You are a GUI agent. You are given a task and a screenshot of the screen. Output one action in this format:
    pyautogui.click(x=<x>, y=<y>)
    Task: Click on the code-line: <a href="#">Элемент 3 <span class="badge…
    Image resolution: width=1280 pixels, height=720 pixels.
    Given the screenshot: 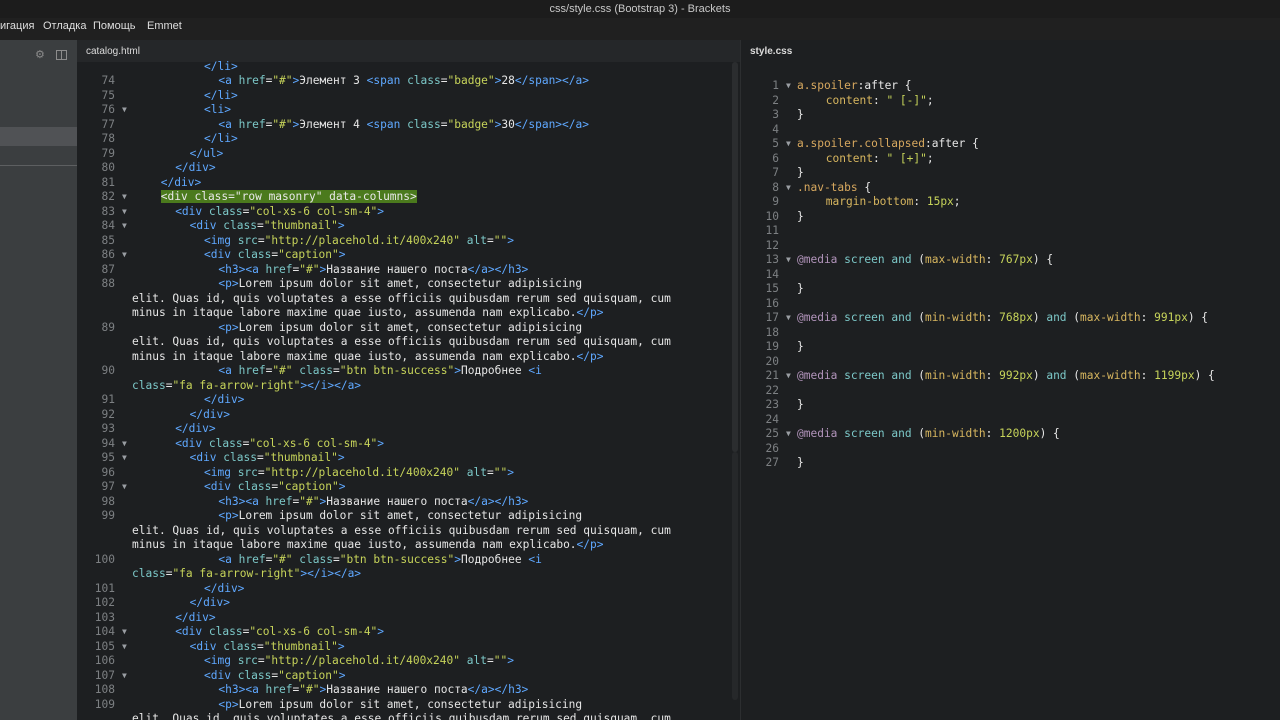 What is the action you would take?
    pyautogui.click(x=403, y=81)
    